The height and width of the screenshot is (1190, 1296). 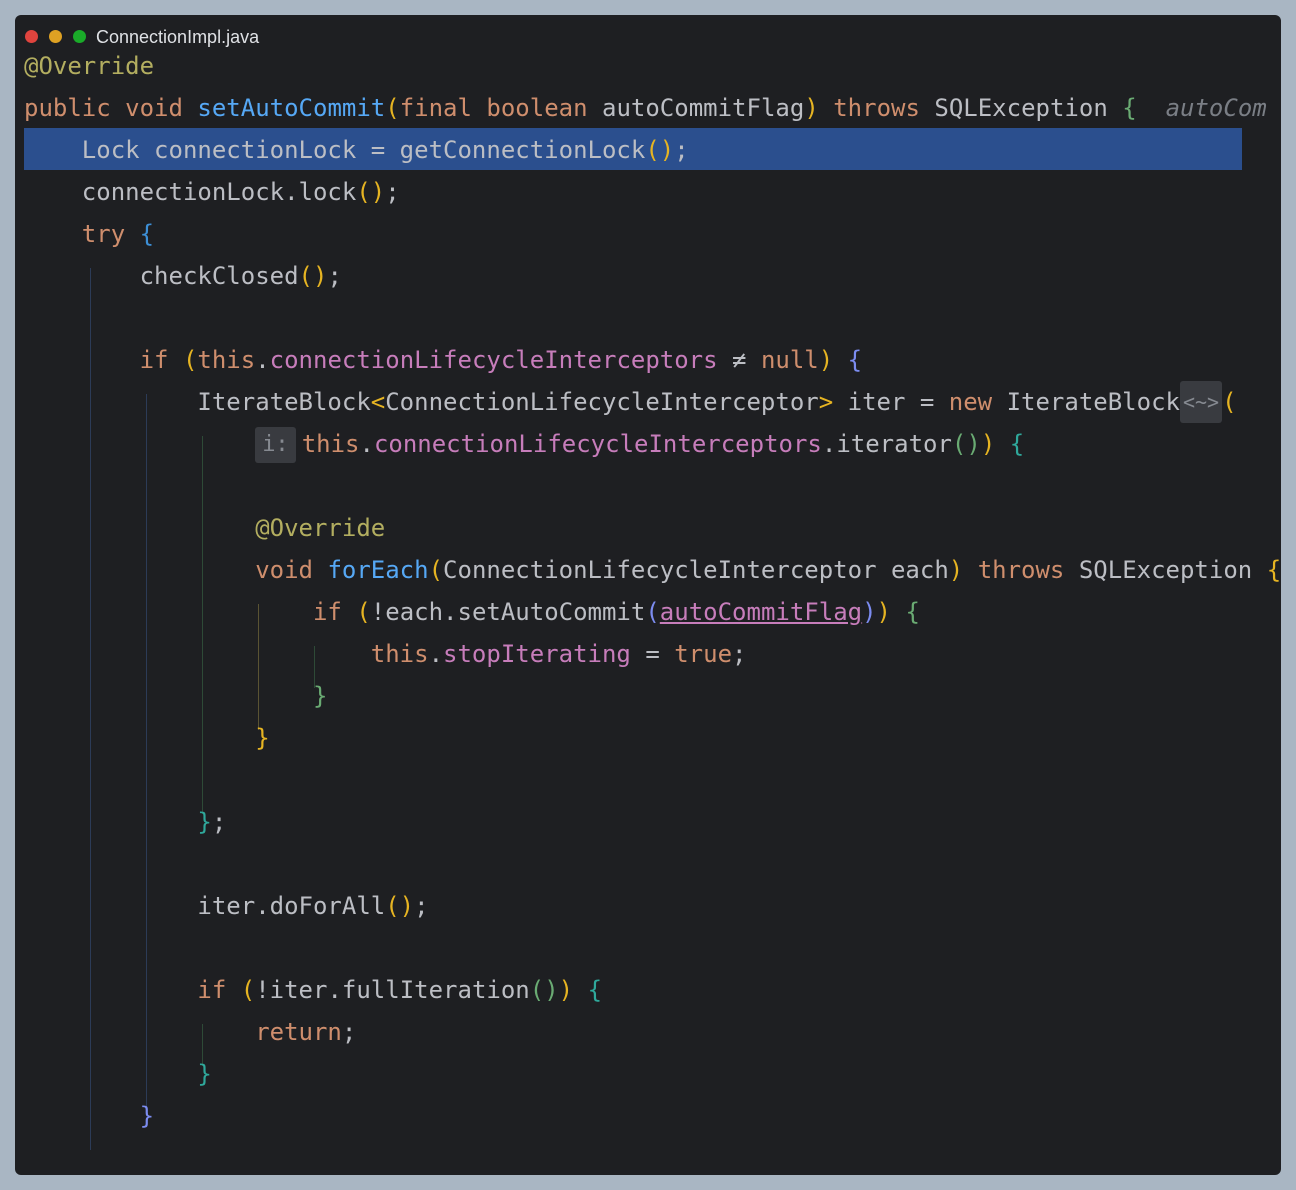 What do you see at coordinates (378, 570) in the screenshot?
I see `code-token: forEach` at bounding box center [378, 570].